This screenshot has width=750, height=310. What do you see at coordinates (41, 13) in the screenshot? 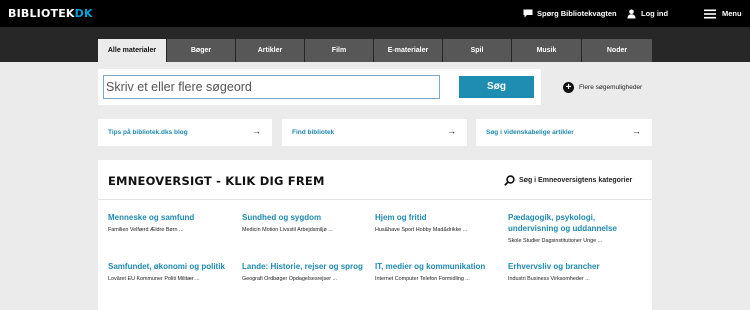
I see `logo-main: BIBLIOTEK` at bounding box center [41, 13].